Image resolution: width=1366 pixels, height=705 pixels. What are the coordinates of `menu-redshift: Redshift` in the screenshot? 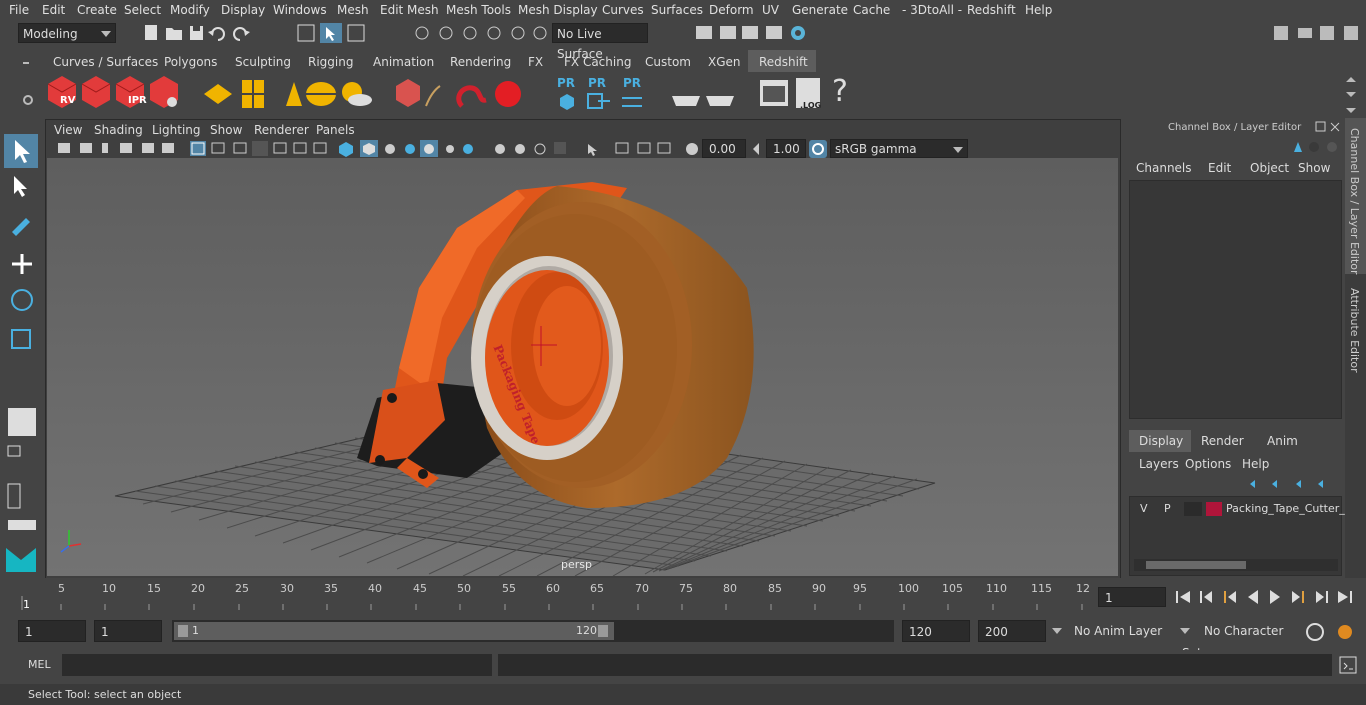 It's located at (991, 10).